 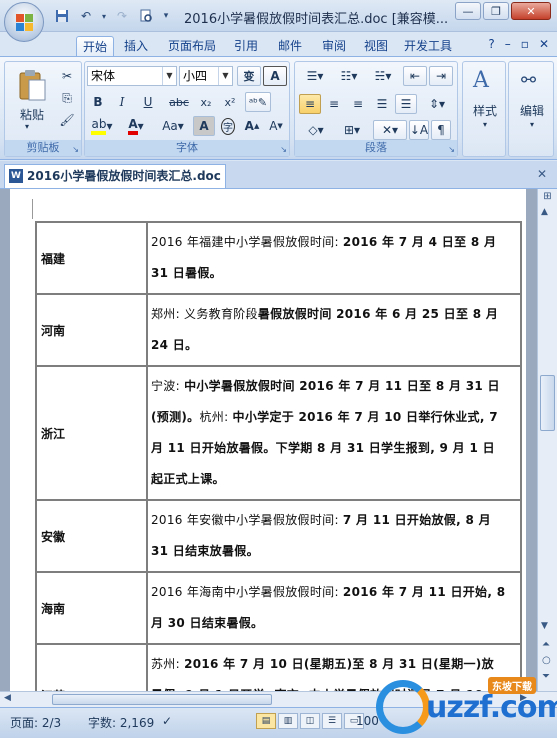 What do you see at coordinates (146, 16) in the screenshot?
I see `print-preview-icon` at bounding box center [146, 16].